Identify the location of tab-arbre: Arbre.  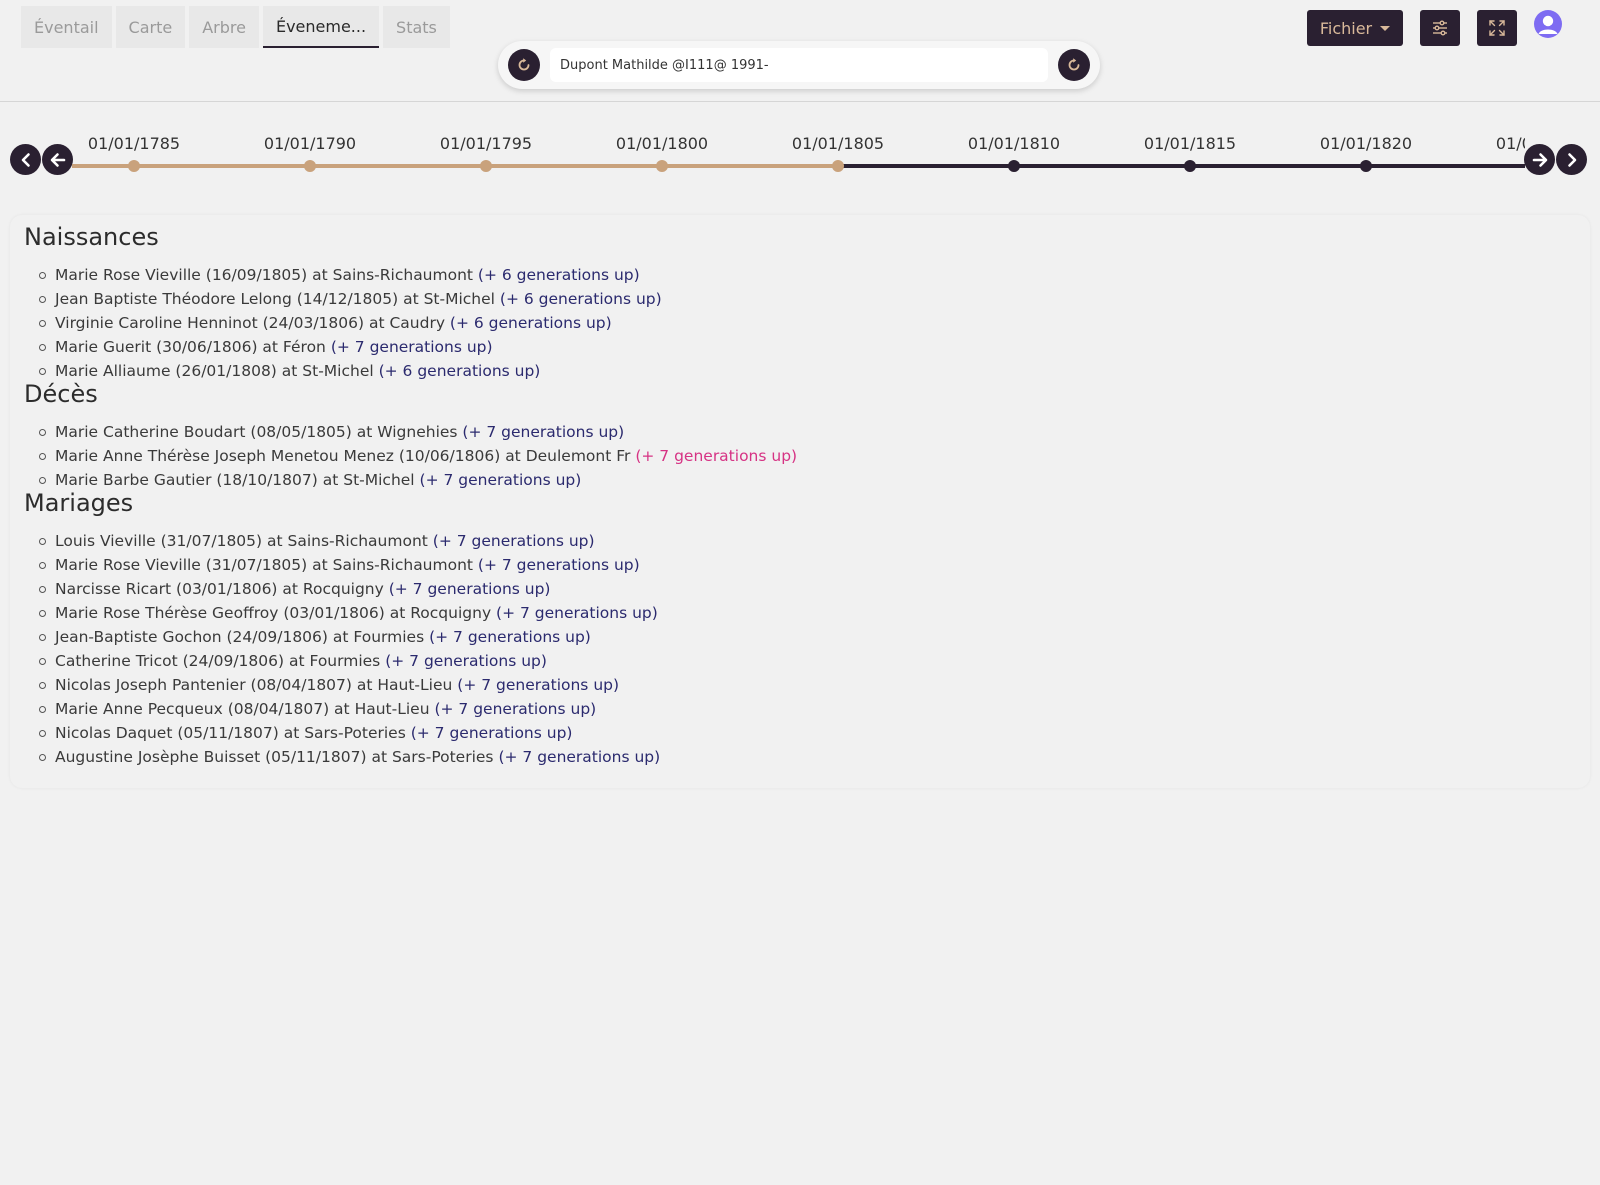
(224, 27).